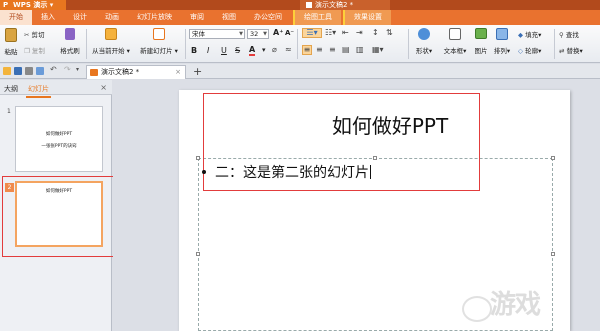 Image resolution: width=600 pixels, height=331 pixels. I want to click on fill-label: 填充, so click(532, 35).